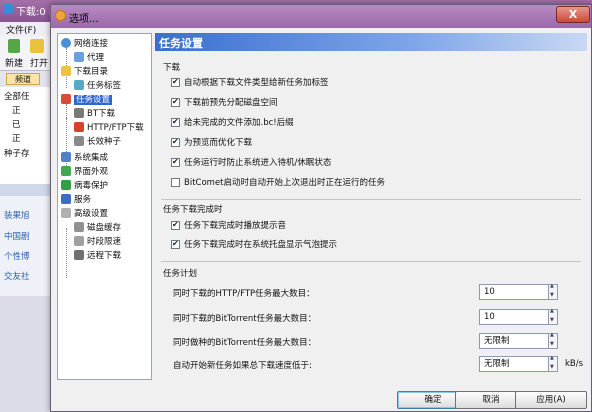 This screenshot has height=412, width=592. Describe the element at coordinates (321, 16) in the screenshot. I see `dialog-titlebar: 选项... X` at that location.